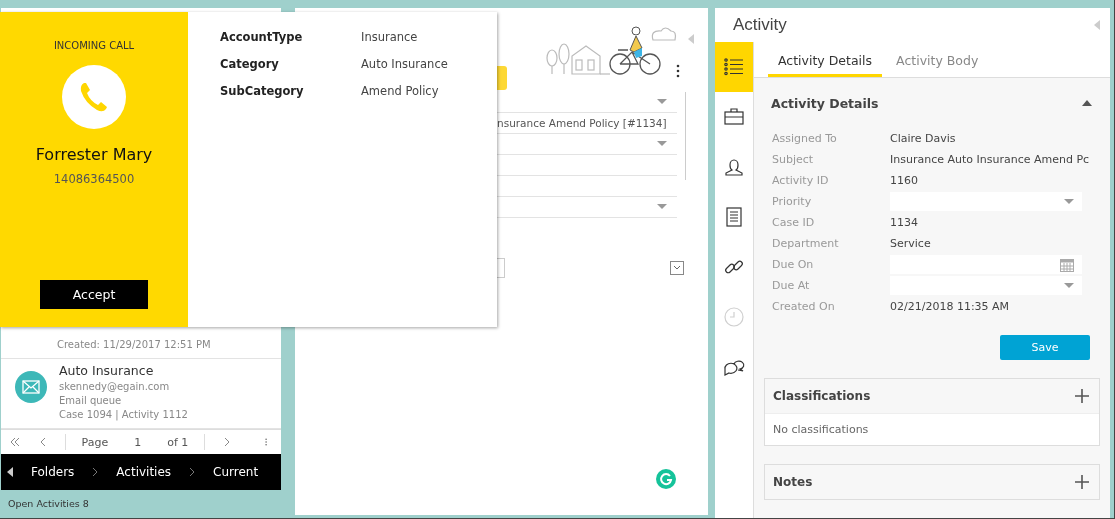 Image resolution: width=1115 pixels, height=519 pixels. I want to click on back-icon, so click(10, 472).